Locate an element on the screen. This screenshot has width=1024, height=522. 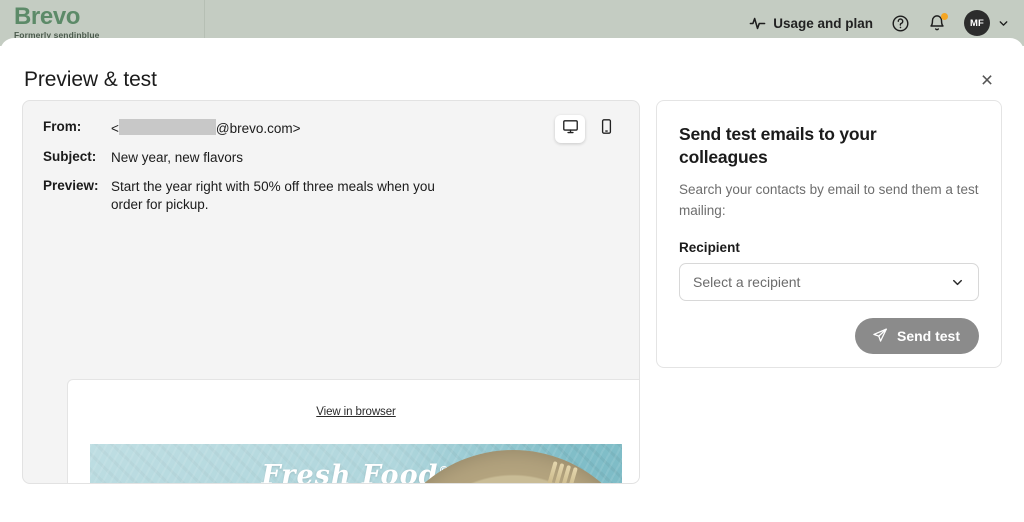
from-value: < @brevo.com> is located at coordinates (206, 128).